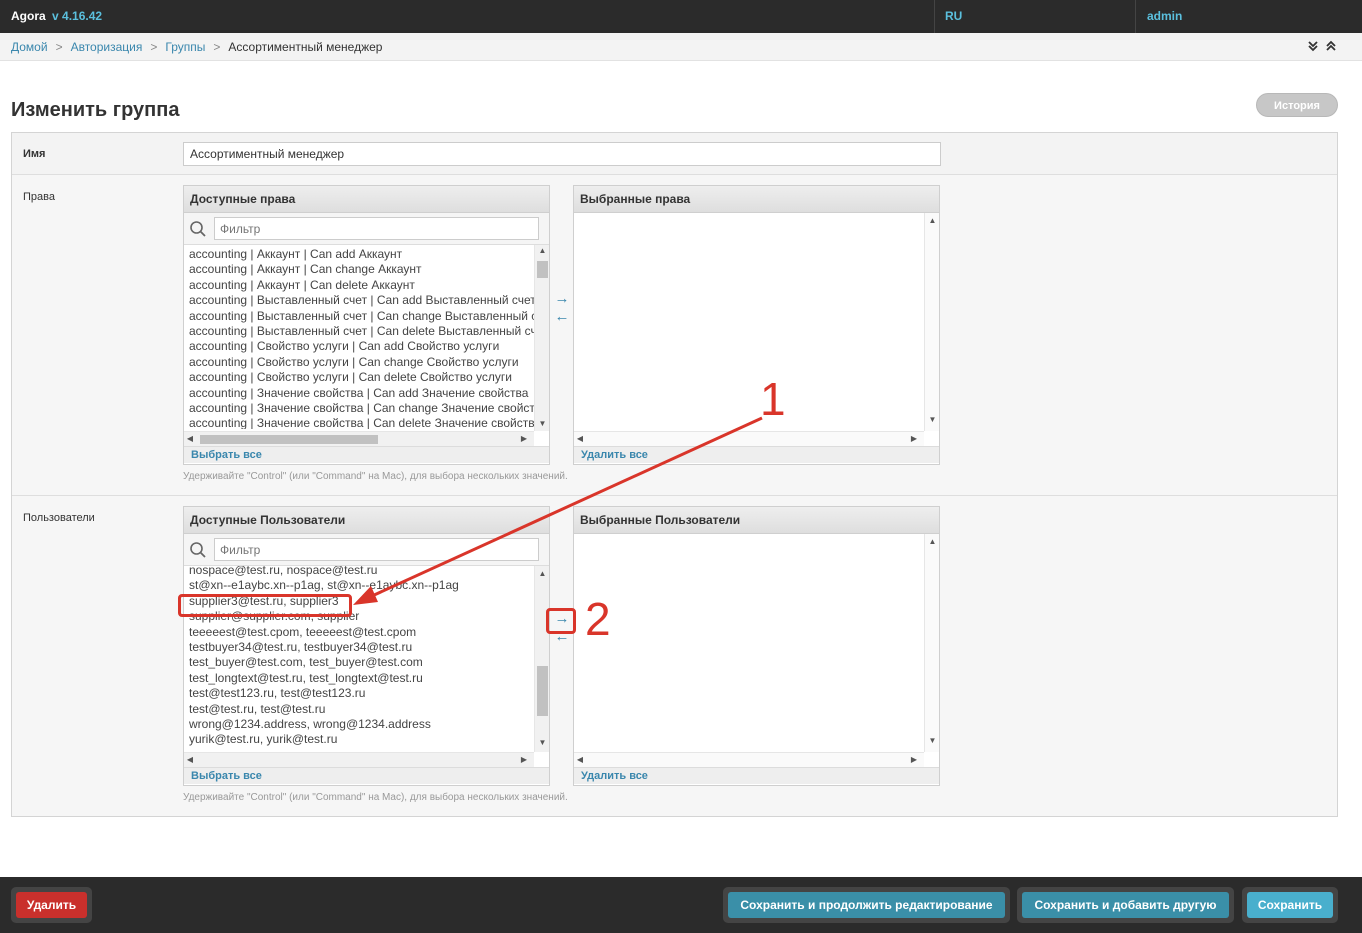 The width and height of the screenshot is (1362, 933). I want to click on save-add-button: Сохранить и добавить другую, so click(1125, 905).